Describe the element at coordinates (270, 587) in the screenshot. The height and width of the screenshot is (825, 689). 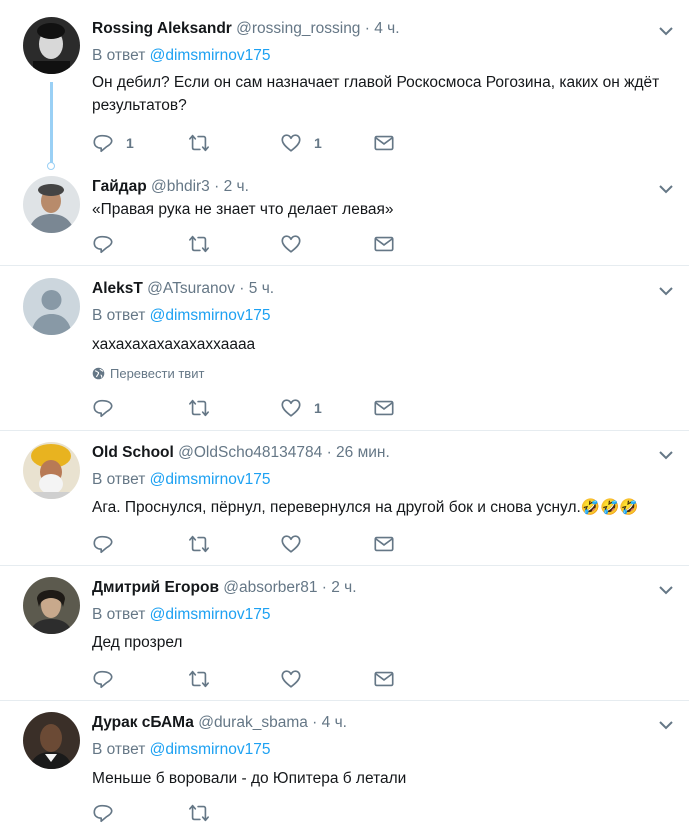
I see `author-handle: @absorber81` at that location.